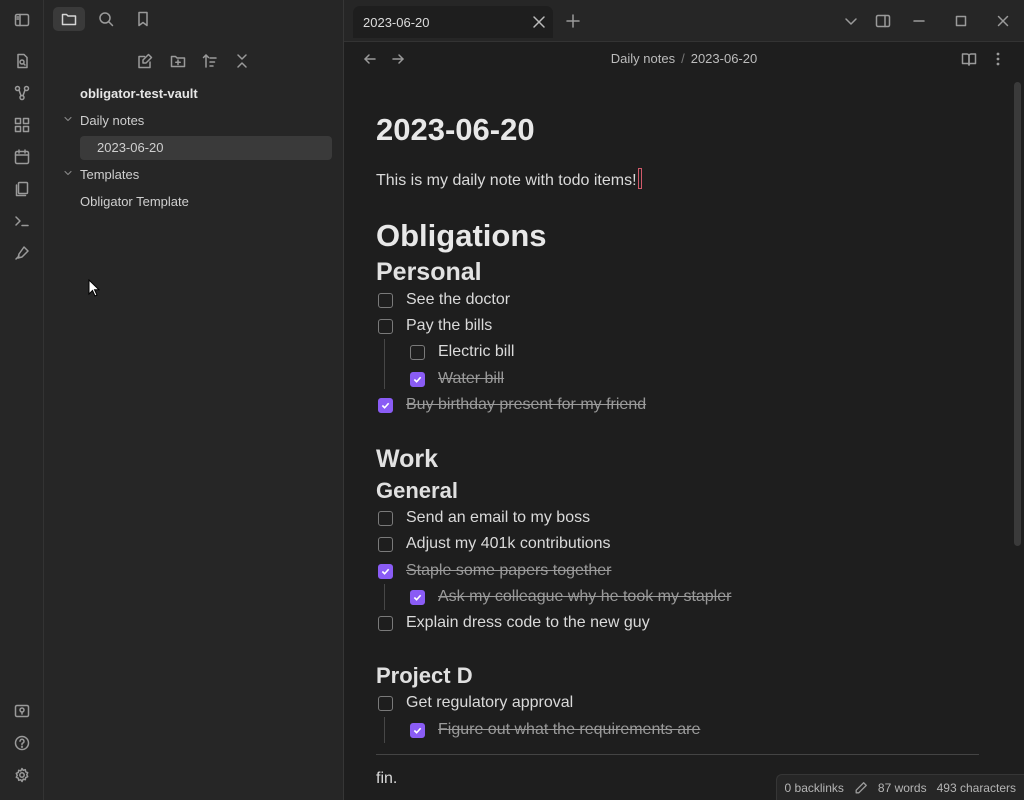 Image resolution: width=1024 pixels, height=800 pixels. Describe the element at coordinates (462, 352) in the screenshot. I see `task-item: Electric bill` at that location.